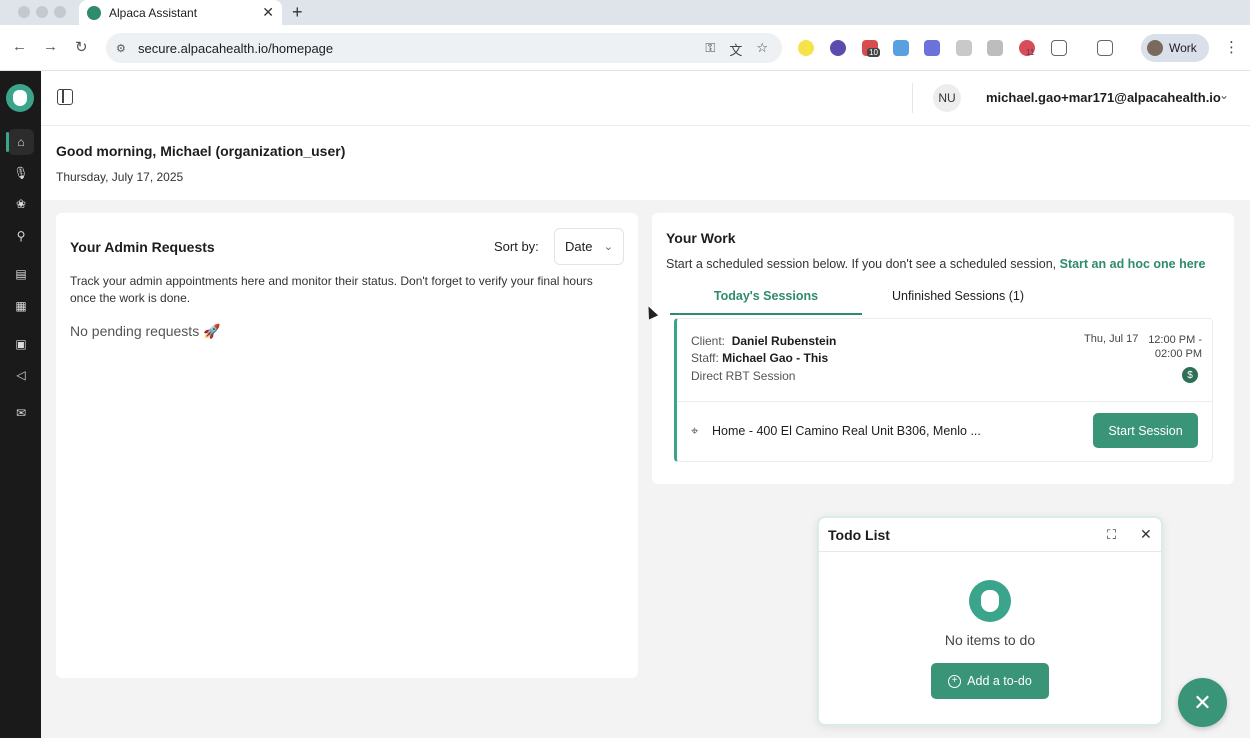  Describe the element at coordinates (142, 247) in the screenshot. I see `admin-requests-title: Your Admin Requests` at that location.